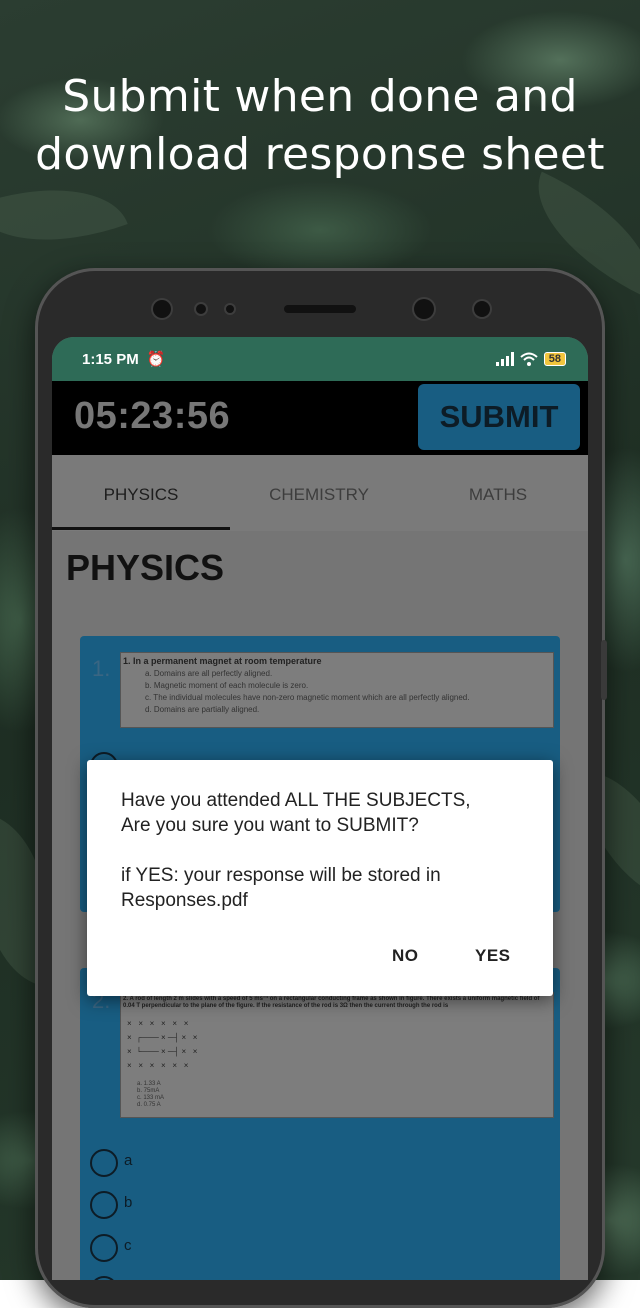 The width and height of the screenshot is (640, 1308). I want to click on status-bar: 1:15 PM ⏰ 58, so click(320, 359).